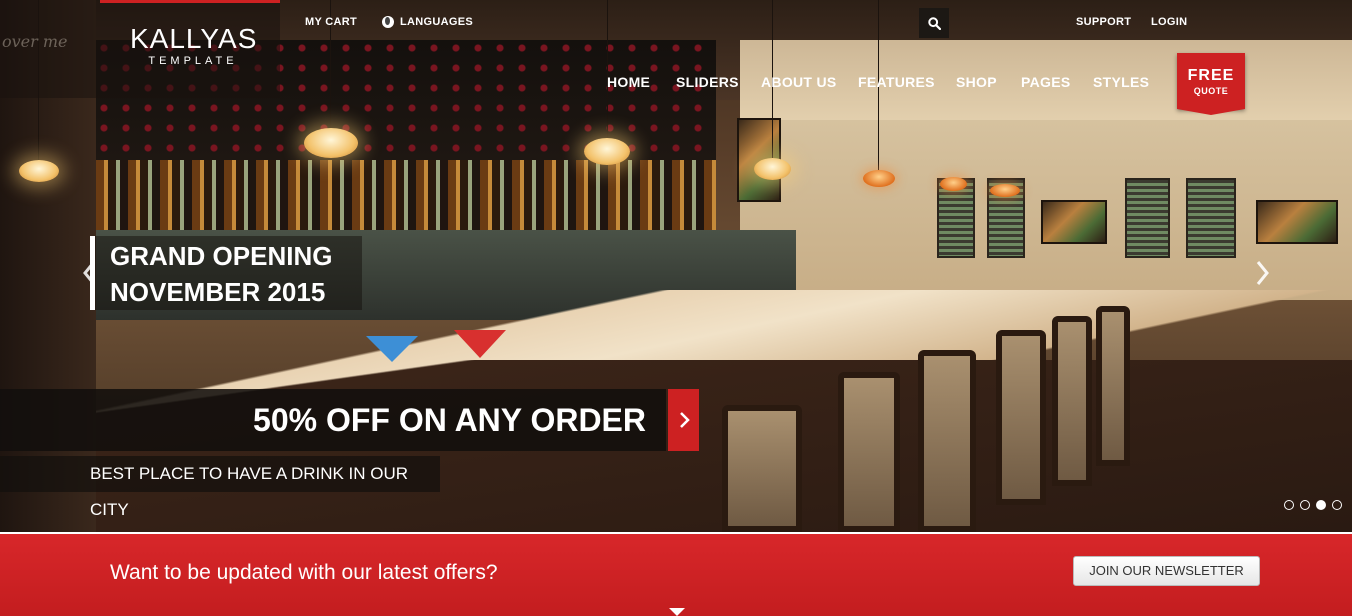 This screenshot has width=1352, height=616. What do you see at coordinates (1121, 82) in the screenshot?
I see `nav-styles: STYLES` at bounding box center [1121, 82].